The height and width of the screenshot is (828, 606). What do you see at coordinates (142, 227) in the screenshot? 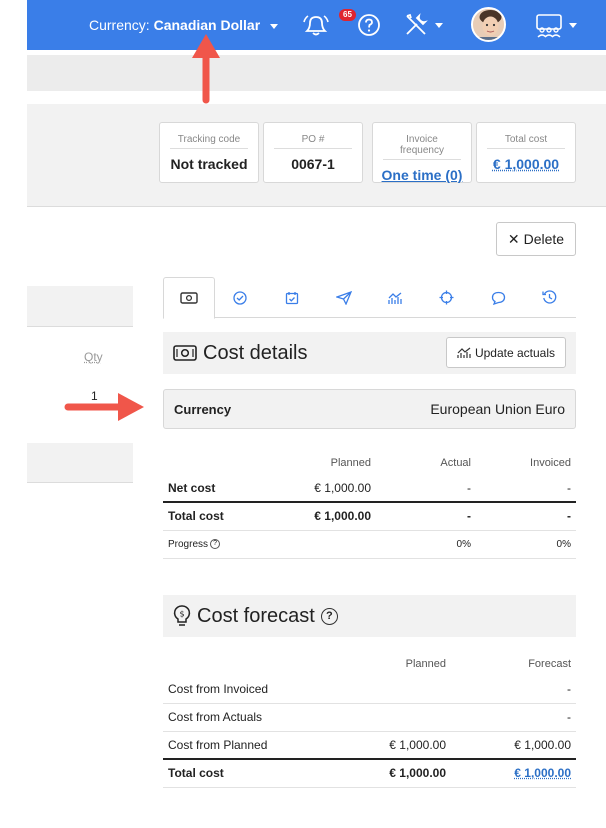
I see `annotation-arrows` at bounding box center [142, 227].